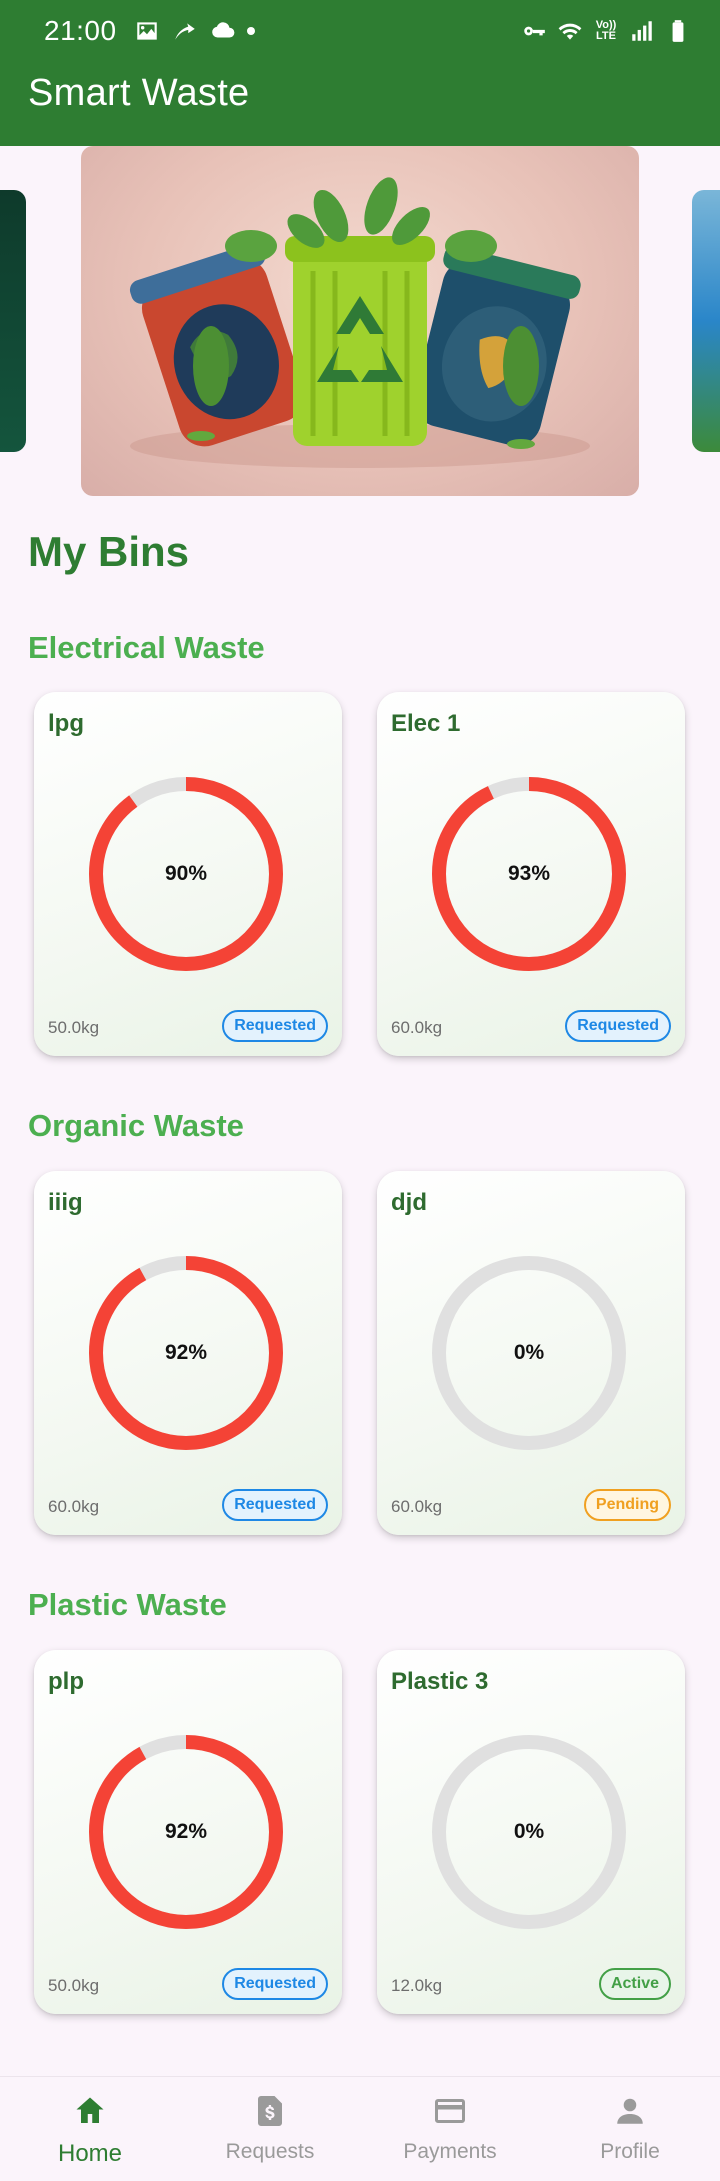 The width and height of the screenshot is (720, 2181). What do you see at coordinates (417, 1985) in the screenshot?
I see `bin-weight: 12.0kg` at bounding box center [417, 1985].